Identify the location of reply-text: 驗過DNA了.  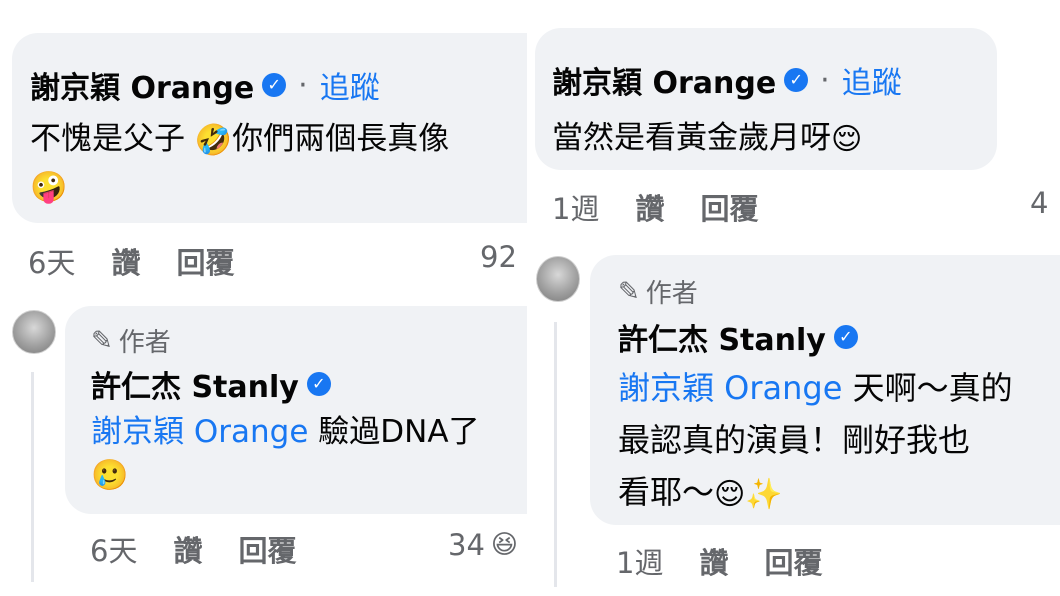
(394, 432).